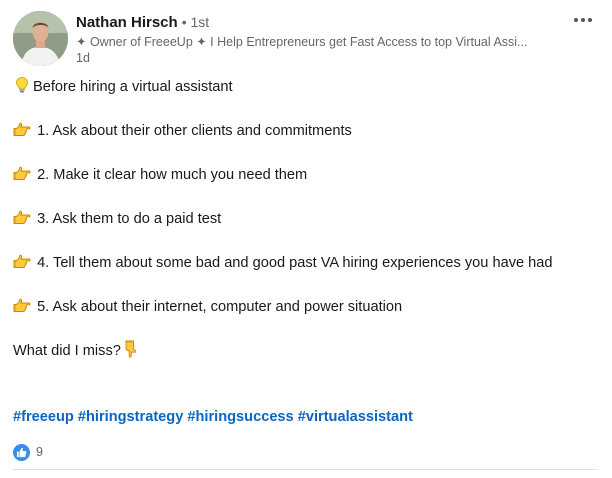 Image resolution: width=612 pixels, height=478 pixels. I want to click on post-closing: What did I miss?, so click(308, 351).